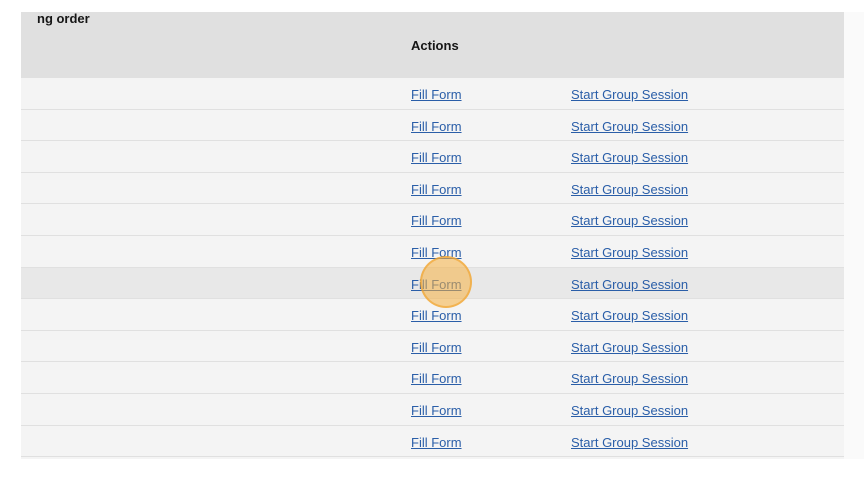 Image resolution: width=864 pixels, height=477 pixels. What do you see at coordinates (63, 19) in the screenshot?
I see `sort-caption: ng order` at bounding box center [63, 19].